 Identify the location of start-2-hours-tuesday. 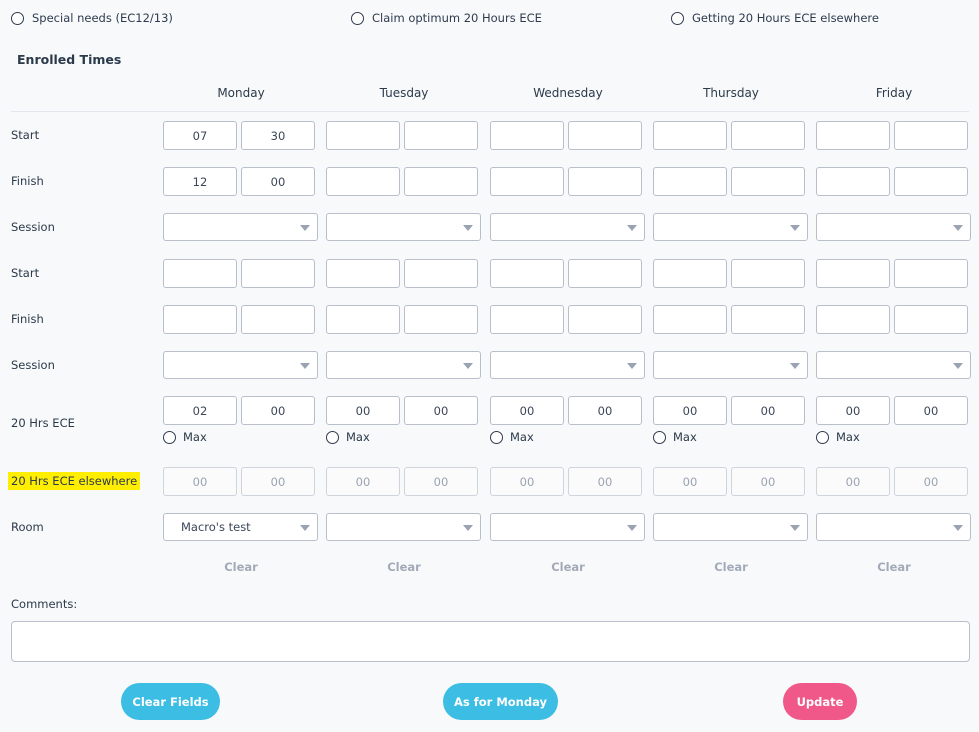
(363, 273).